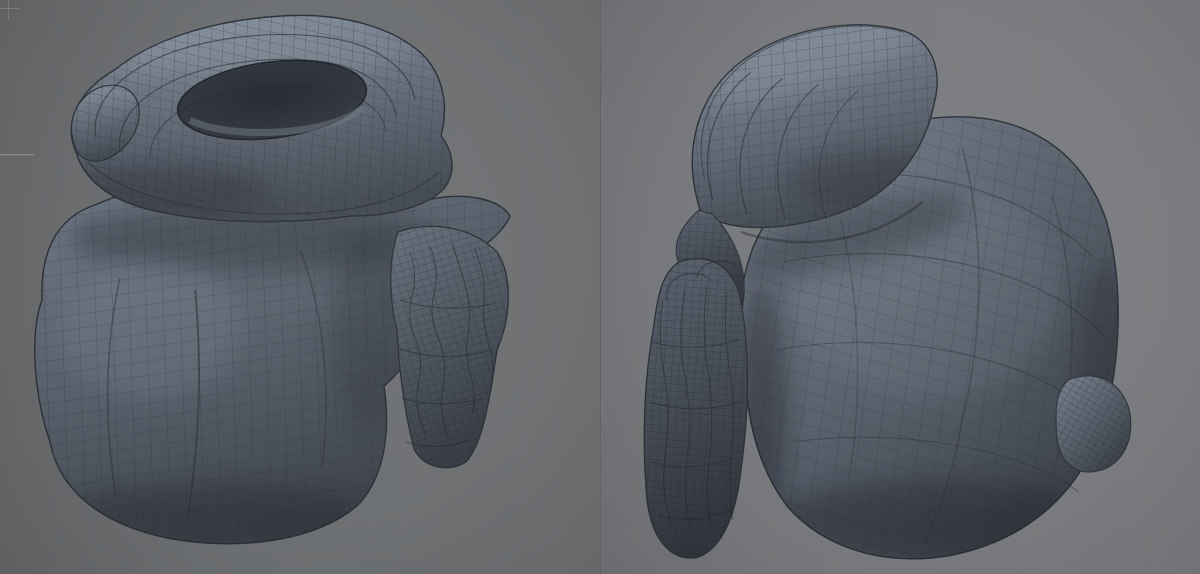  I want to click on sleeve-wireframe, so click(449, 347).